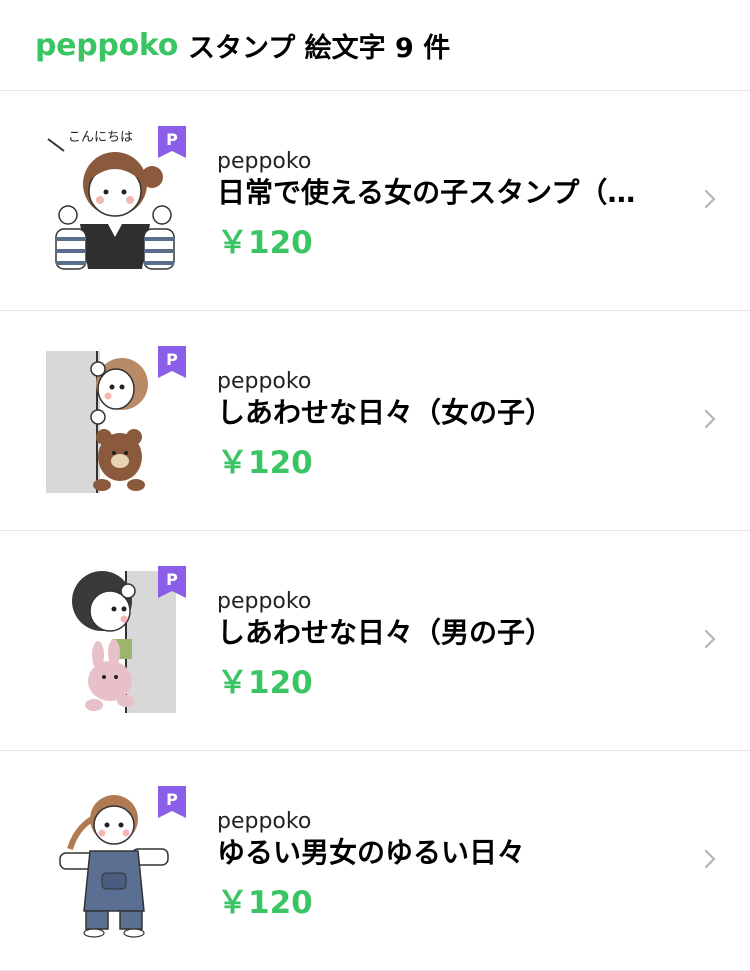 Image resolution: width=750 pixels, height=971 pixels. I want to click on item-title: しあわせな日々（女の子）, so click(385, 412).